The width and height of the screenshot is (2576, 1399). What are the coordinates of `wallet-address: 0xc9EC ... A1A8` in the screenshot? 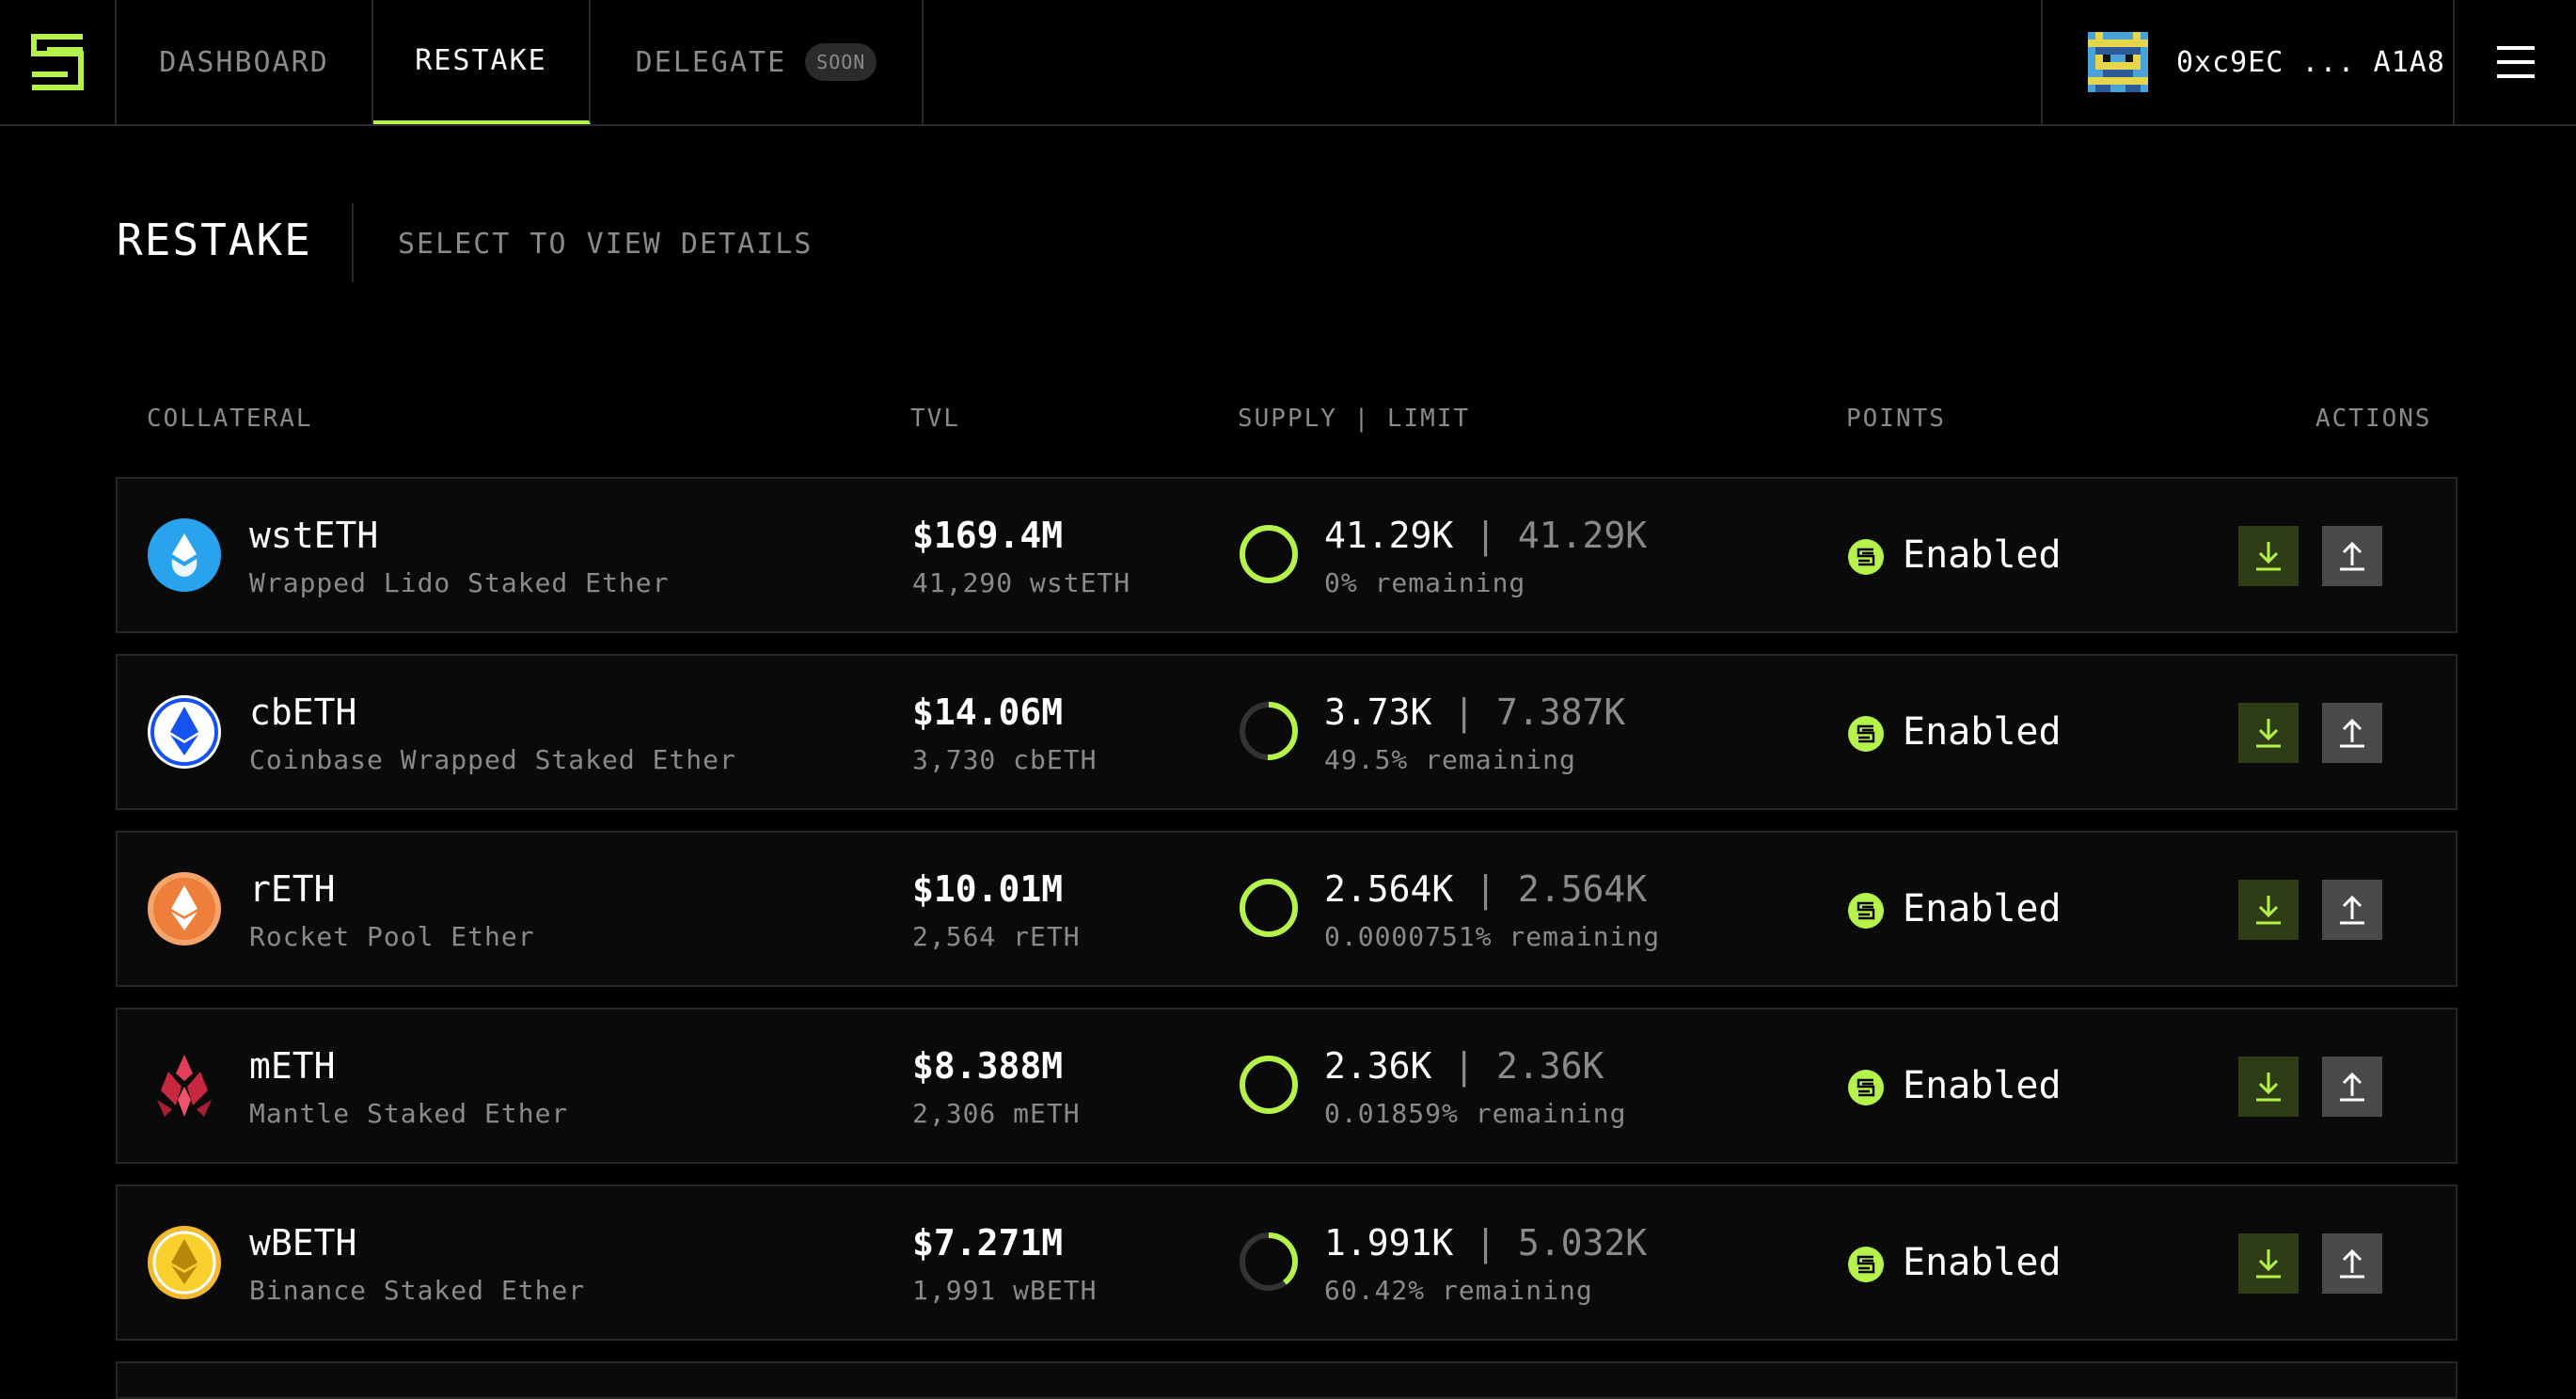 It's located at (2310, 62).